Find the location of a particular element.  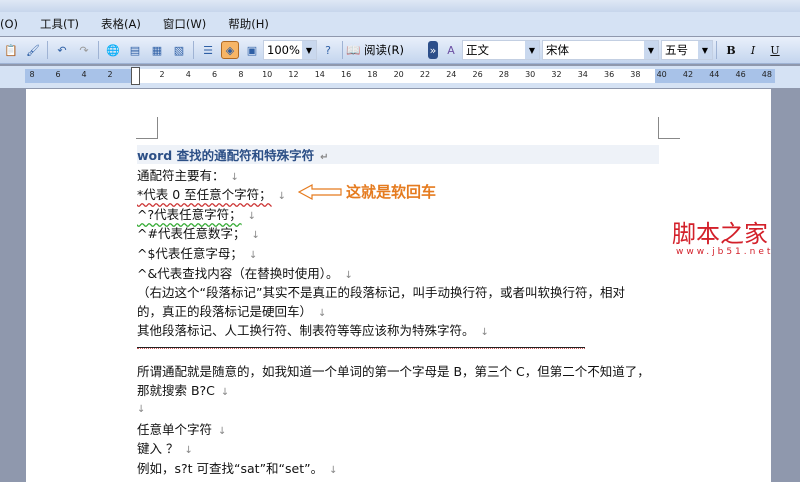

menu-tools: 工具(T) is located at coordinates (59, 24).